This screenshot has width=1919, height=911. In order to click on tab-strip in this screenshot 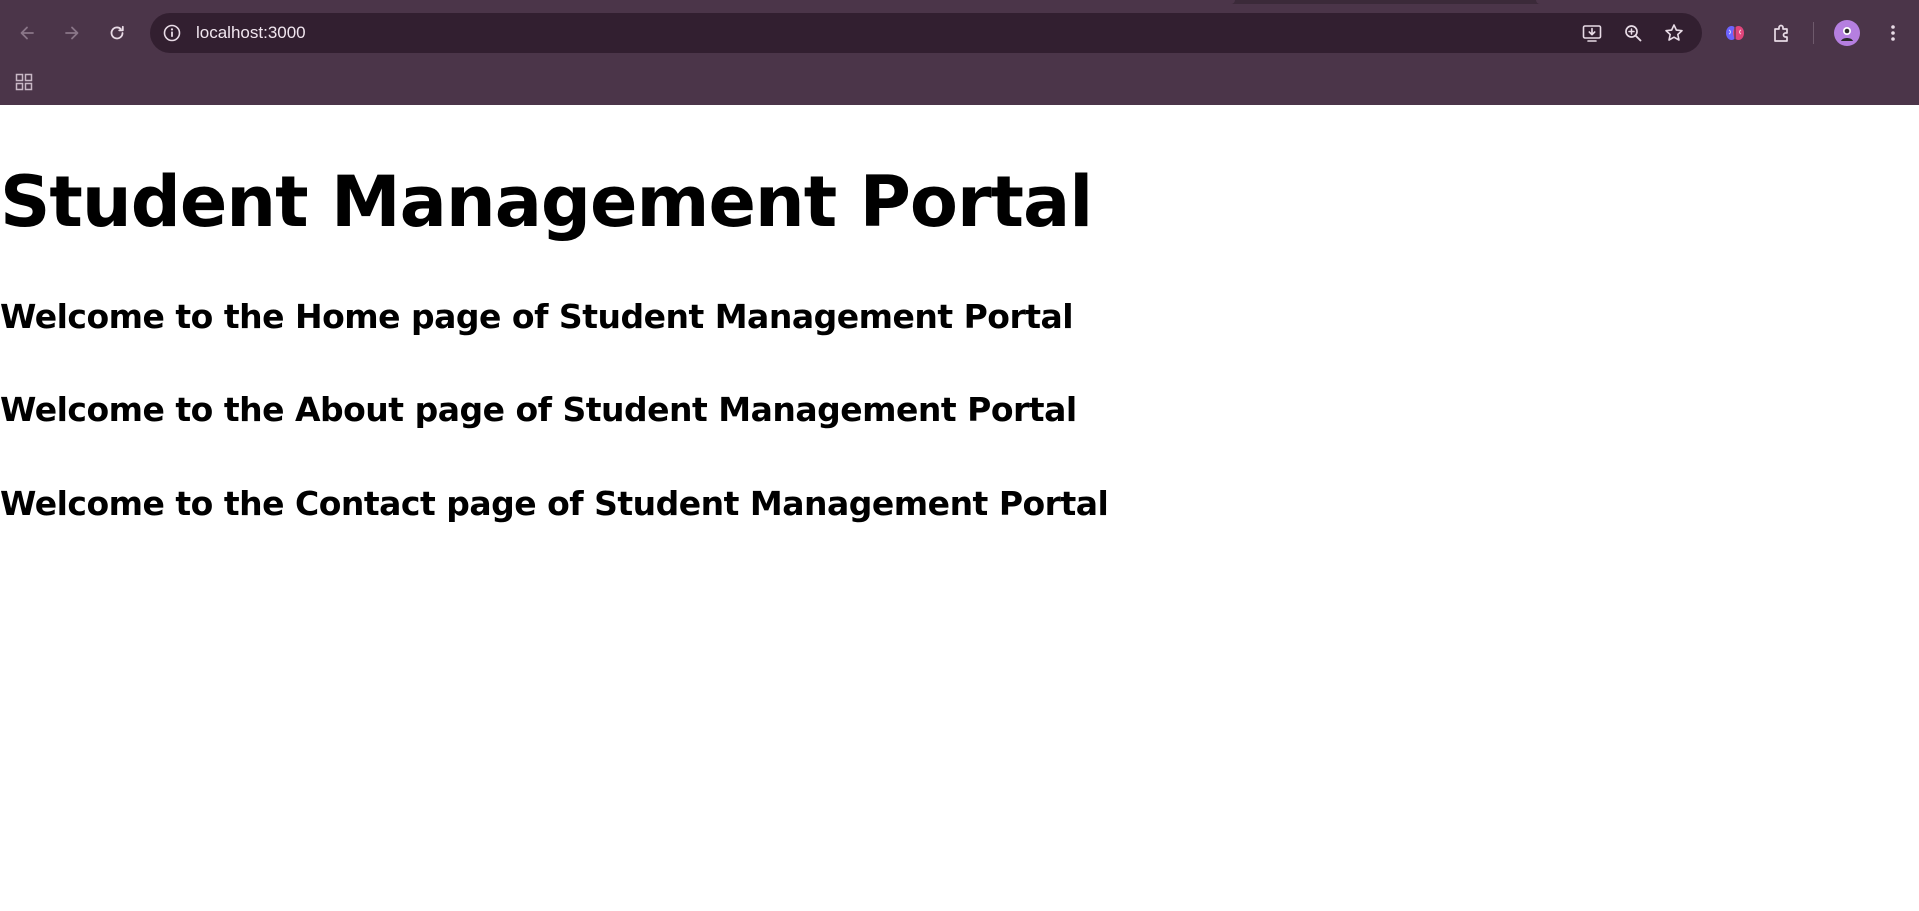, I will do `click(959, 2)`.